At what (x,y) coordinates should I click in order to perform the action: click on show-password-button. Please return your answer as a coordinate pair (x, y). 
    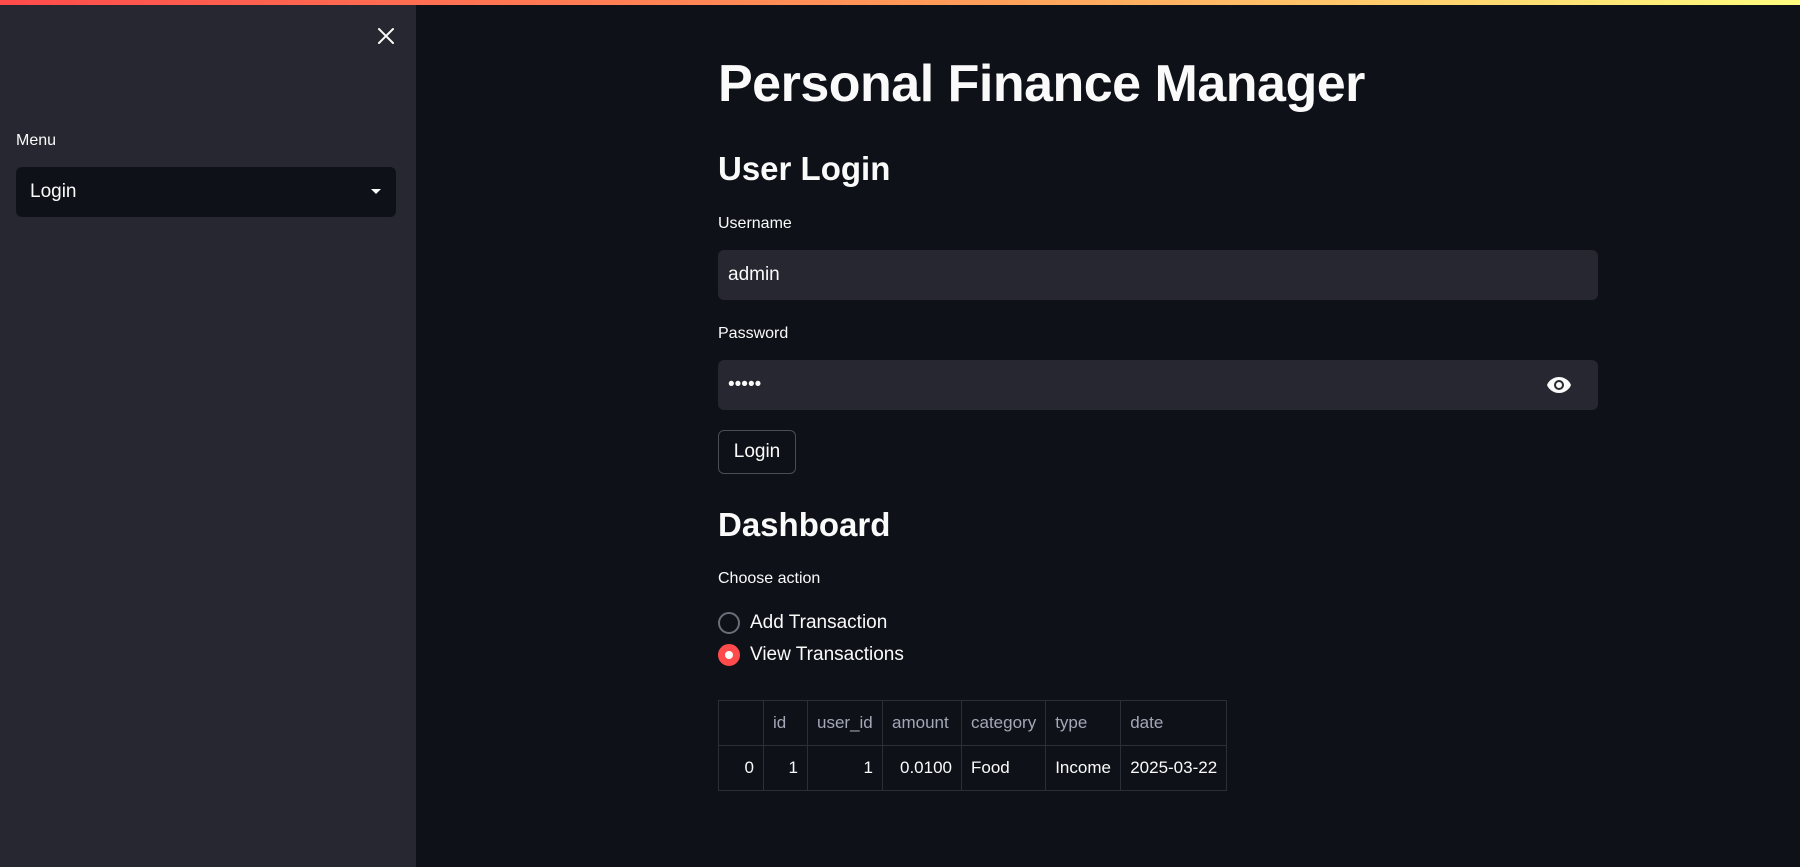
    Looking at the image, I should click on (1559, 385).